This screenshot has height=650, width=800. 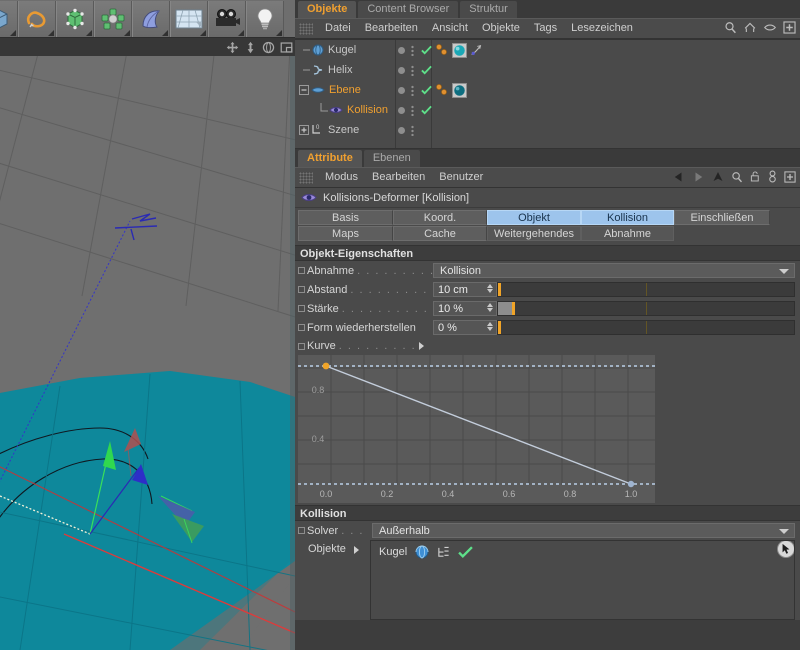 What do you see at coordinates (345, 217) in the screenshot?
I see `tab-basis: Basis` at bounding box center [345, 217].